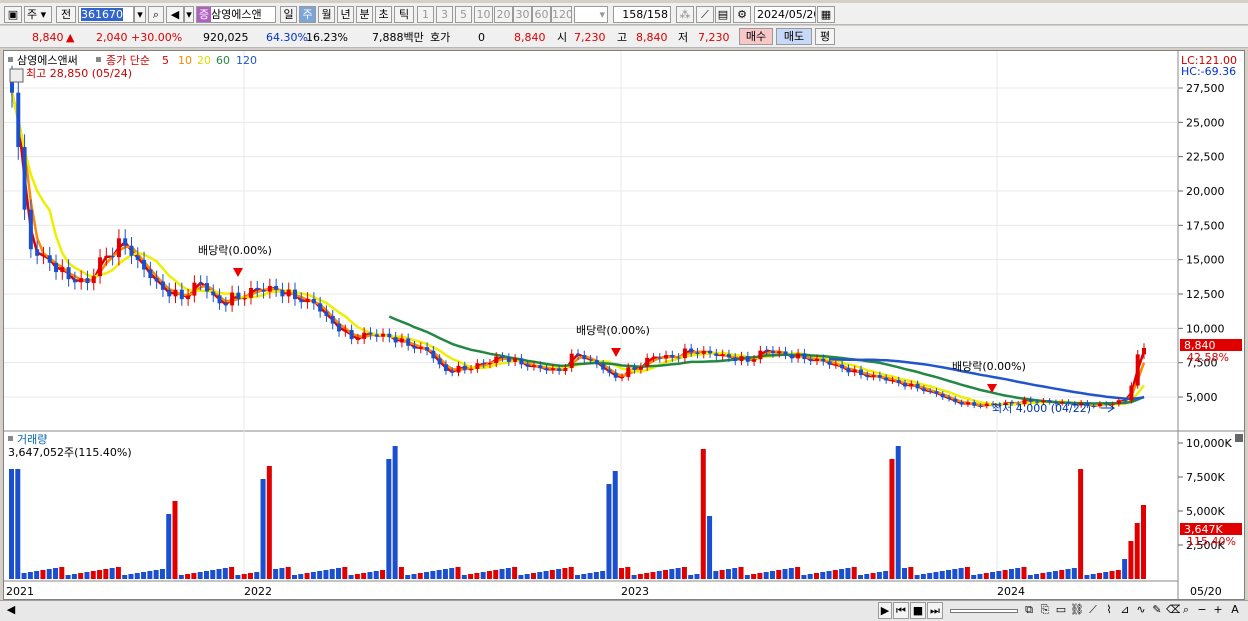  Describe the element at coordinates (561, 14) in the screenshot. I see `interval-120: 120` at that location.